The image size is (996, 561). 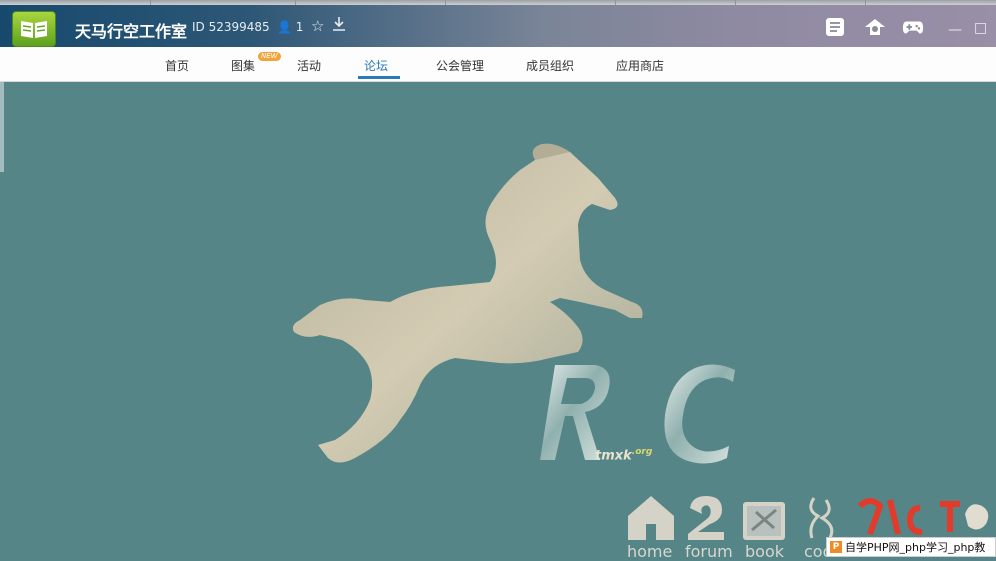 I want to click on window-titlebar: 天马行空工作室 ID 52399485 👤 1 ☆ — □, so click(x=498, y=26).